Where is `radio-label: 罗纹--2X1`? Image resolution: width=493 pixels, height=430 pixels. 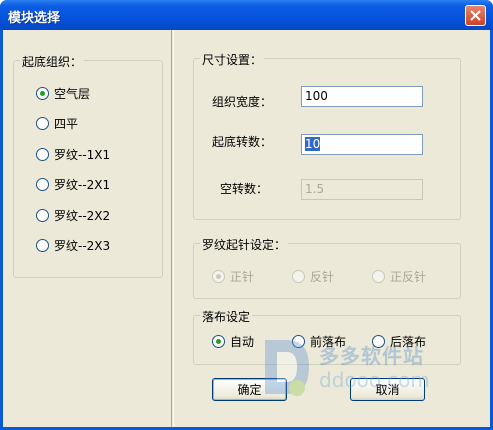
radio-label: 罗纹--2X1 is located at coordinates (82, 185).